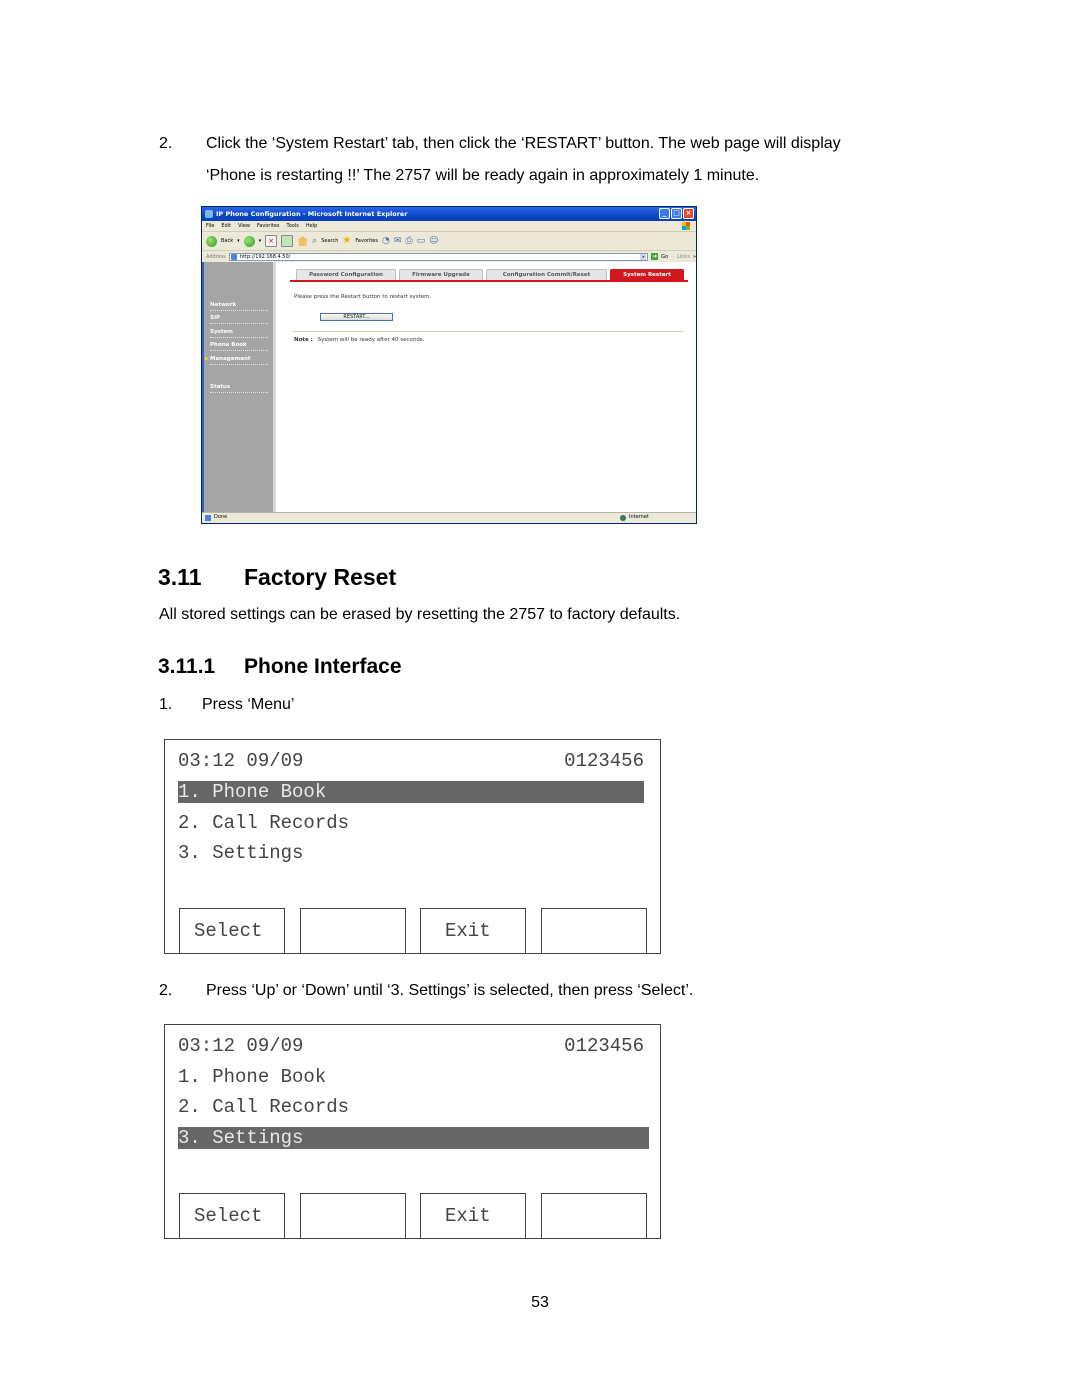  What do you see at coordinates (311, 226) in the screenshot?
I see `menu-help: Help` at bounding box center [311, 226].